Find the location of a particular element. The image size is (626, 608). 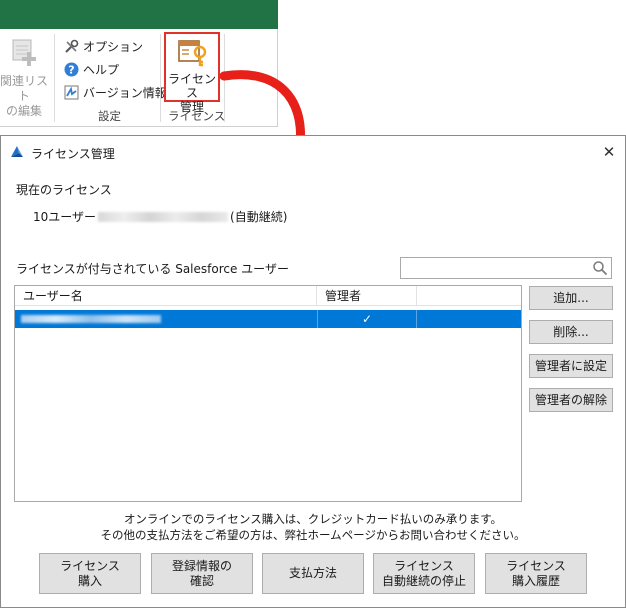

option-button: オプション is located at coordinates (103, 46).